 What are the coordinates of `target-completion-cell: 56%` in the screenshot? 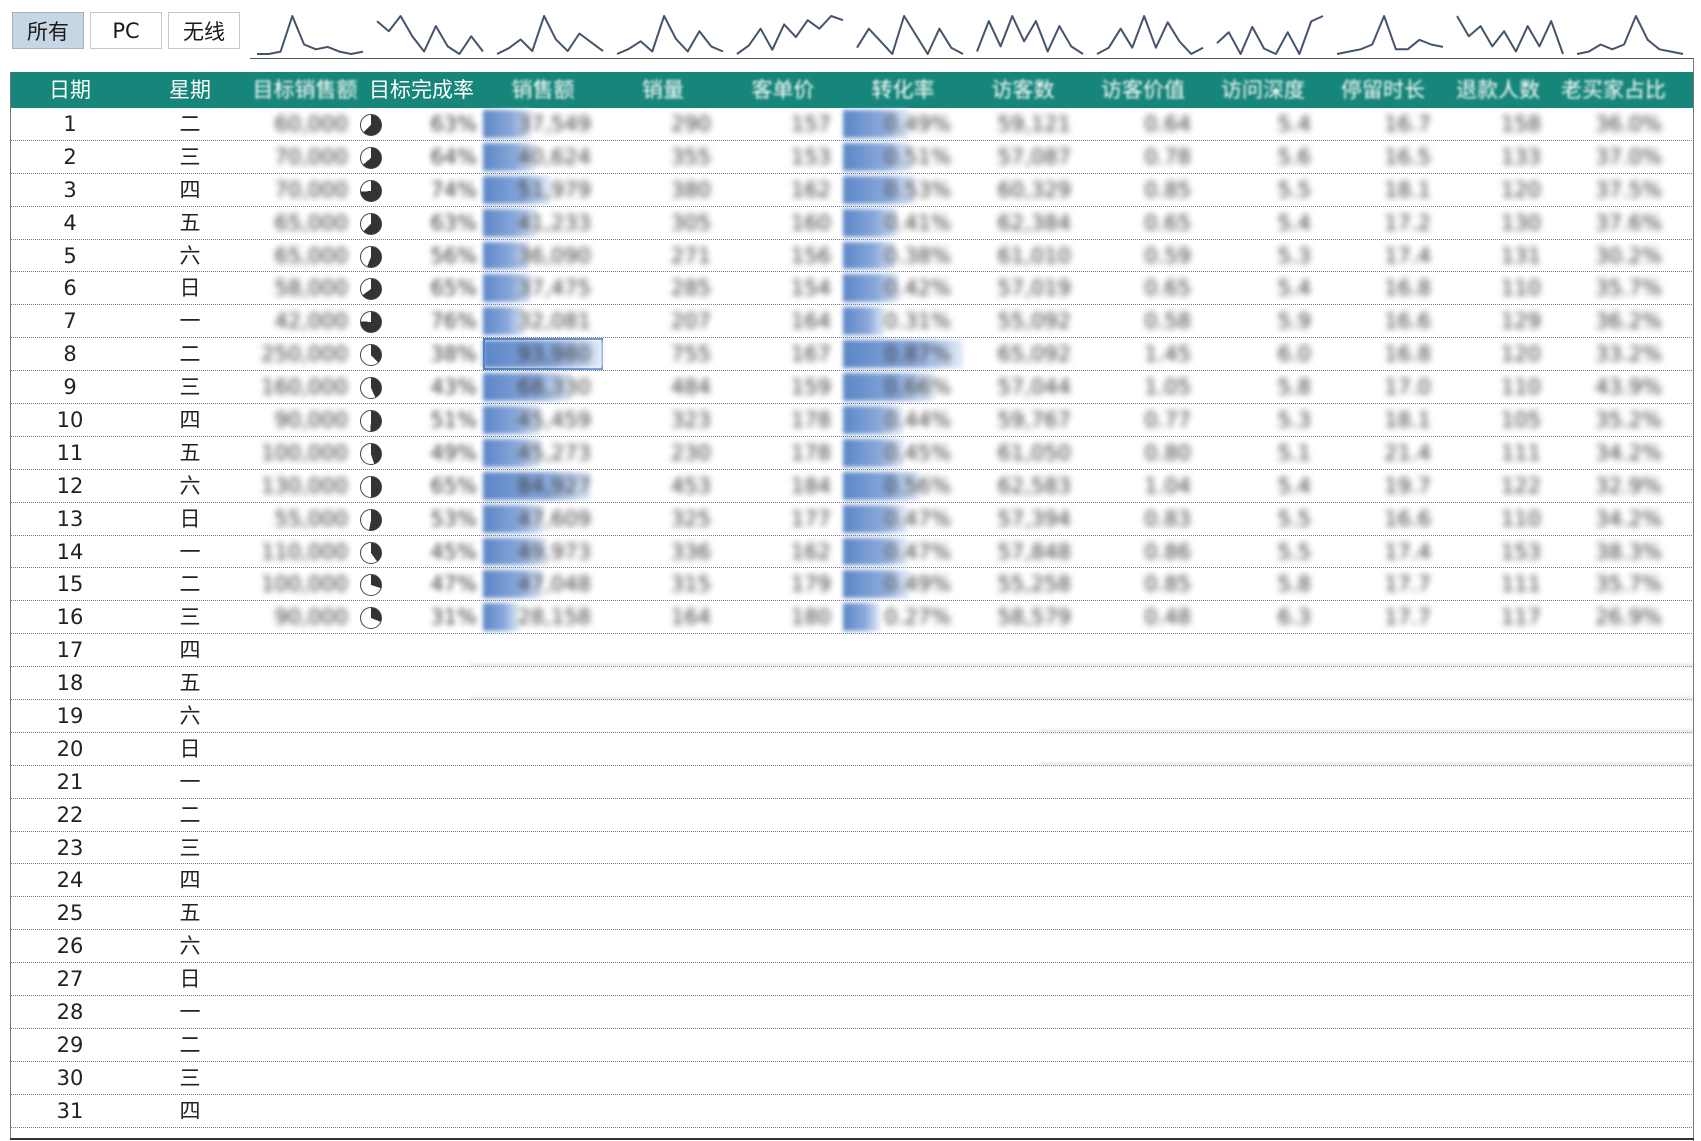 It's located at (421, 256).